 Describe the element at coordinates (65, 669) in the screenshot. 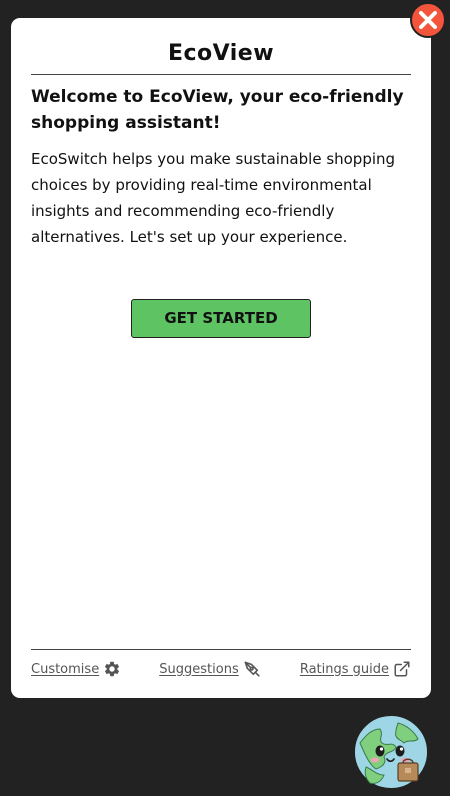

I see `customise-label: Customise` at that location.